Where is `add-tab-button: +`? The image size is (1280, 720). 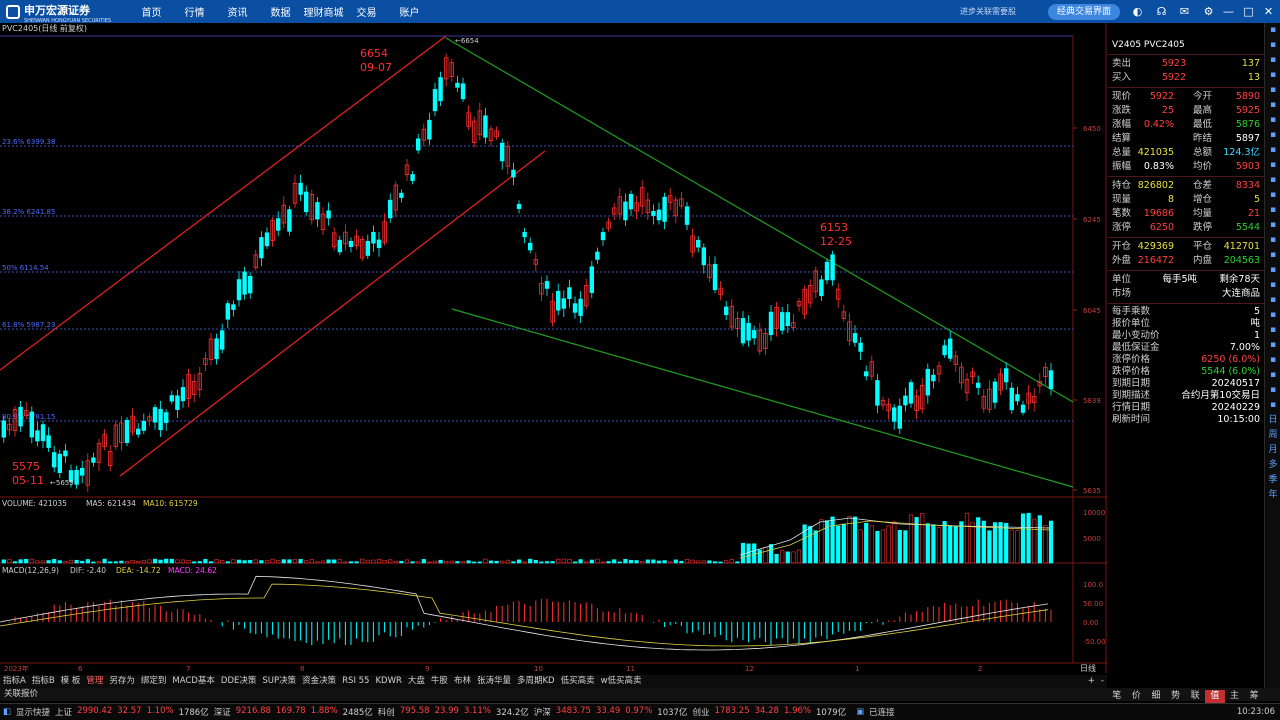 add-tab-button: + is located at coordinates (1091, 681).